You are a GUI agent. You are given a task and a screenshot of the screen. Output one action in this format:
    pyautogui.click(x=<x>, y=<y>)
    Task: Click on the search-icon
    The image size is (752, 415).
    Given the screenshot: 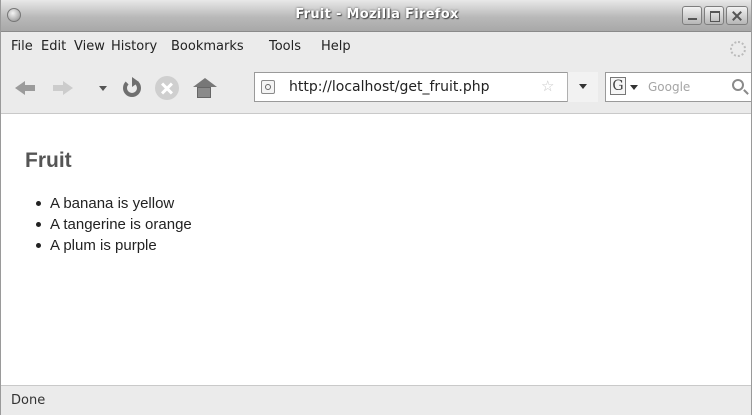 What is the action you would take?
    pyautogui.click(x=738, y=85)
    